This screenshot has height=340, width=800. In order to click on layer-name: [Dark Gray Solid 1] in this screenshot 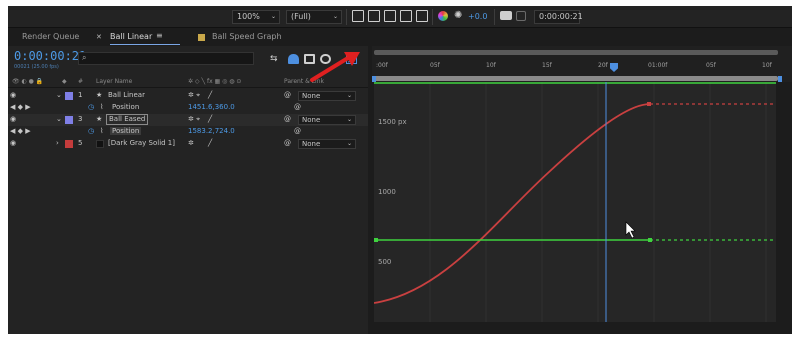, I will do `click(141, 143)`.